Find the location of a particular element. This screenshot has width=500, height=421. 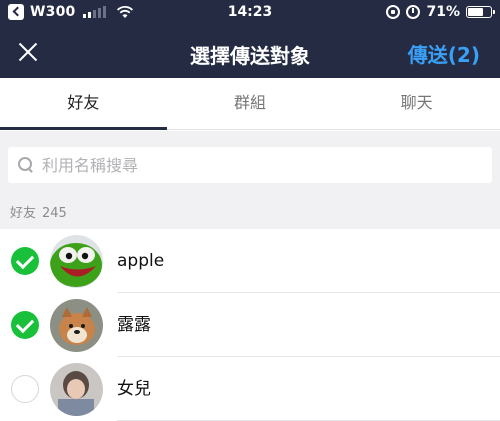

close-icon is located at coordinates (28, 52).